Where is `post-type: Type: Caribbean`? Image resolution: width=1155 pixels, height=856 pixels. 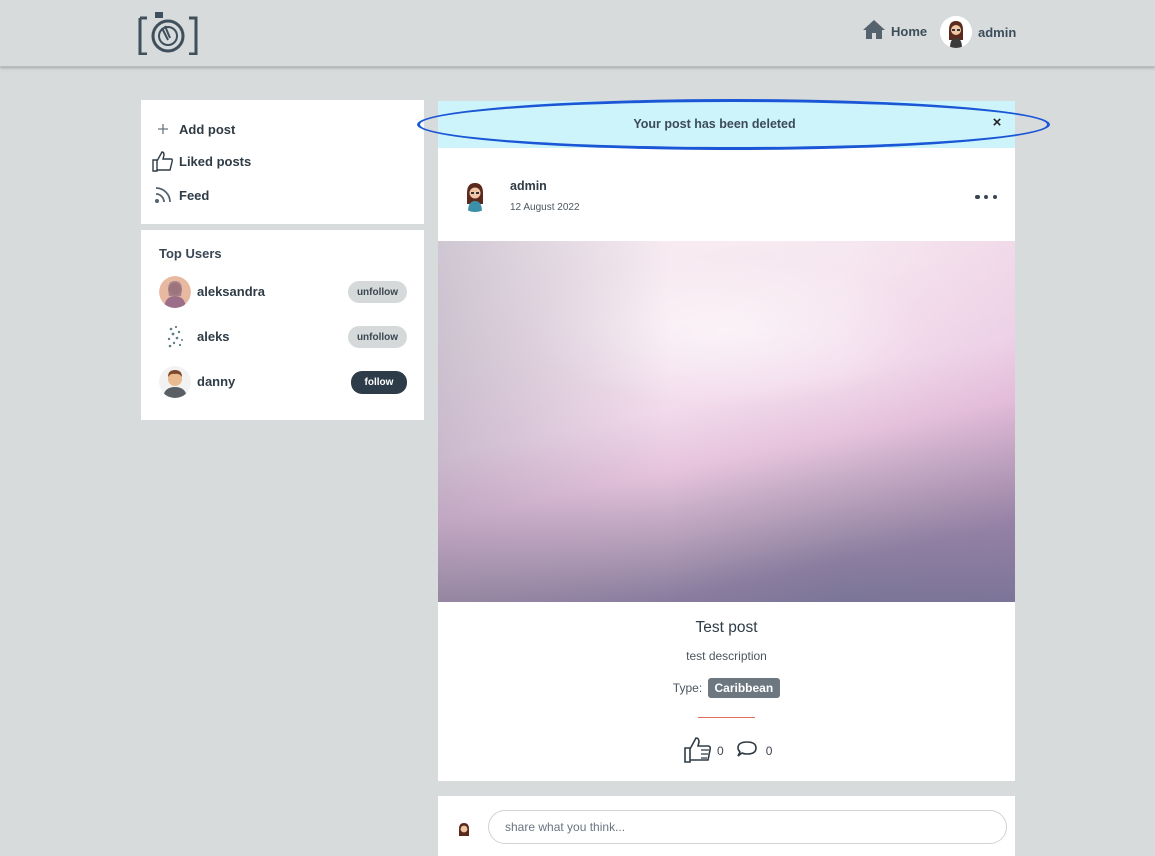
post-type: Type: Caribbean is located at coordinates (726, 688).